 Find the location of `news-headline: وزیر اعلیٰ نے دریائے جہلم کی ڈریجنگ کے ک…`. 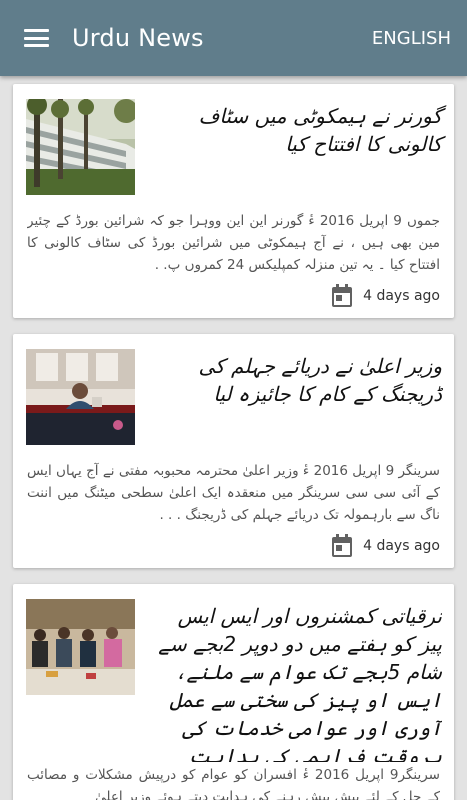

news-headline: وزیر اعلیٰ نے دریائے جہلم کی ڈریجنگ کے ک… is located at coordinates (297, 385).